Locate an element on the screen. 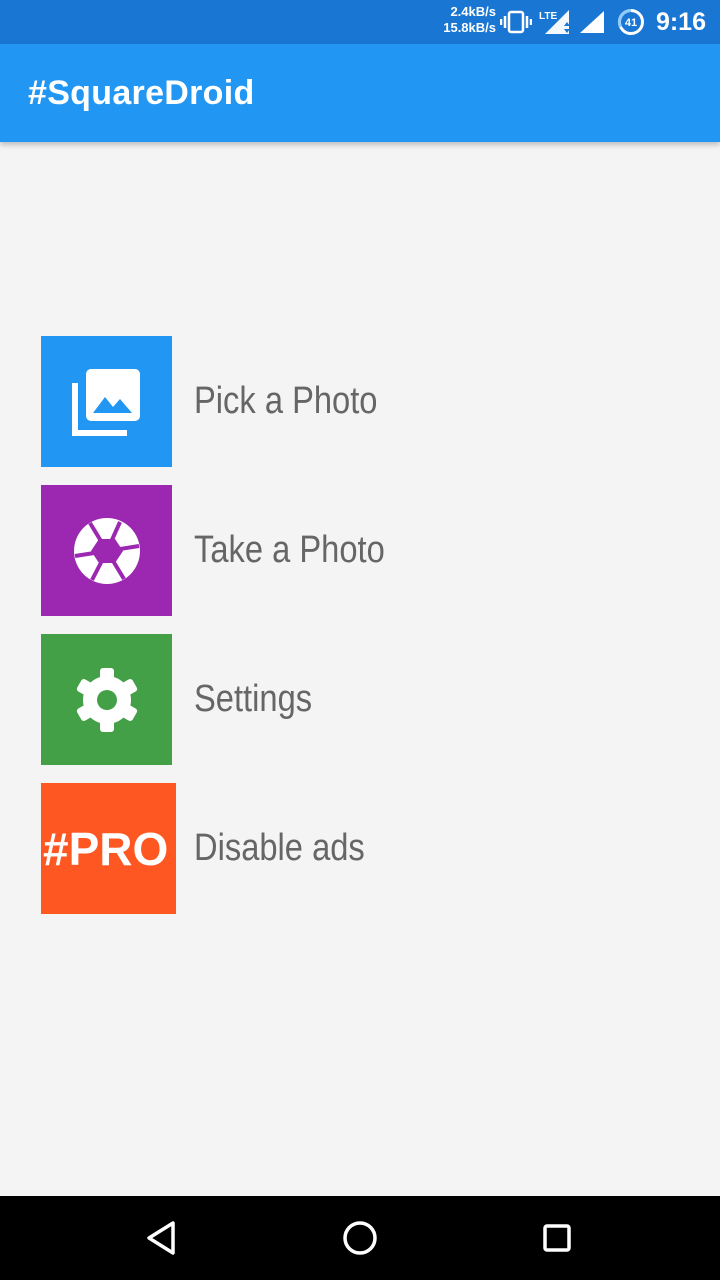 This screenshot has height=1280, width=720. back-icon is located at coordinates (161, 1238).